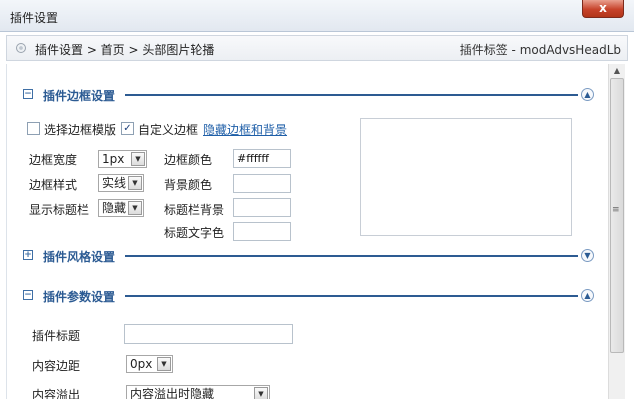 Image resolution: width=634 pixels, height=399 pixels. What do you see at coordinates (79, 96) in the screenshot?
I see `section-border-title: 插件边框设置` at bounding box center [79, 96].